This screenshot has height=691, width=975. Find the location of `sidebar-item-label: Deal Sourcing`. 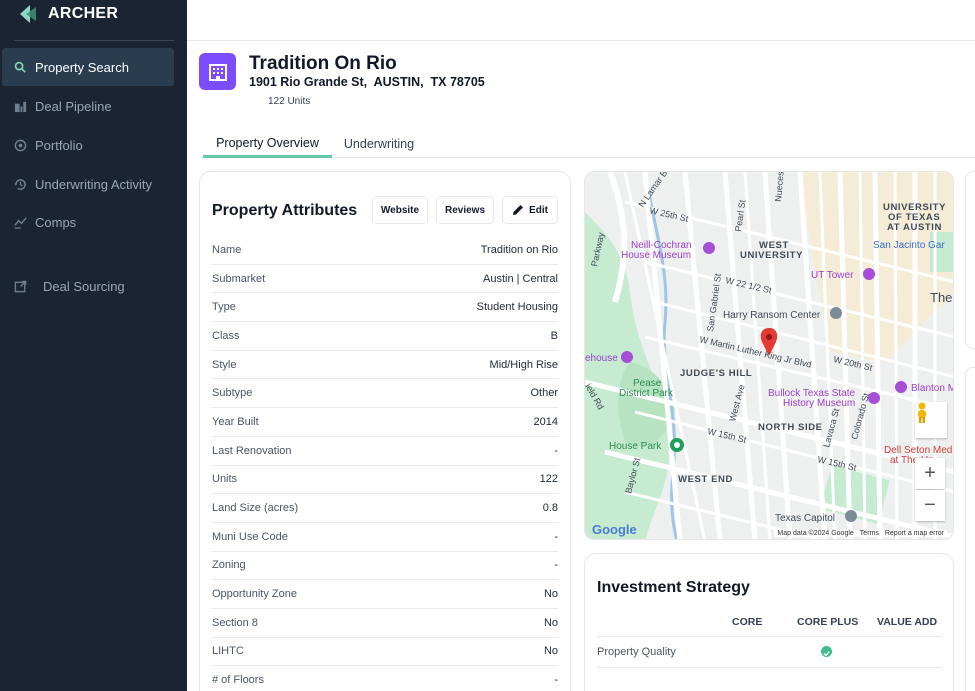

sidebar-item-label: Deal Sourcing is located at coordinates (84, 286).